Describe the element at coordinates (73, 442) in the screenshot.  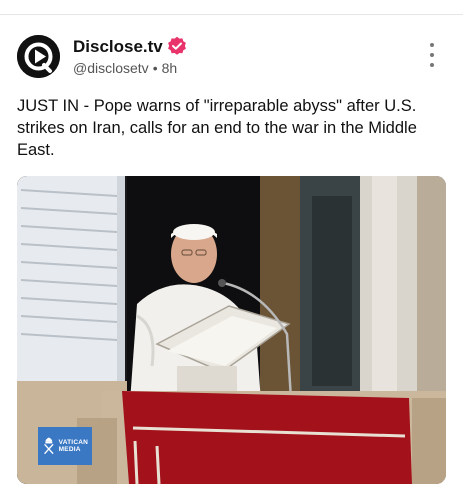
I see `watermark-line-1: VATICAN` at that location.